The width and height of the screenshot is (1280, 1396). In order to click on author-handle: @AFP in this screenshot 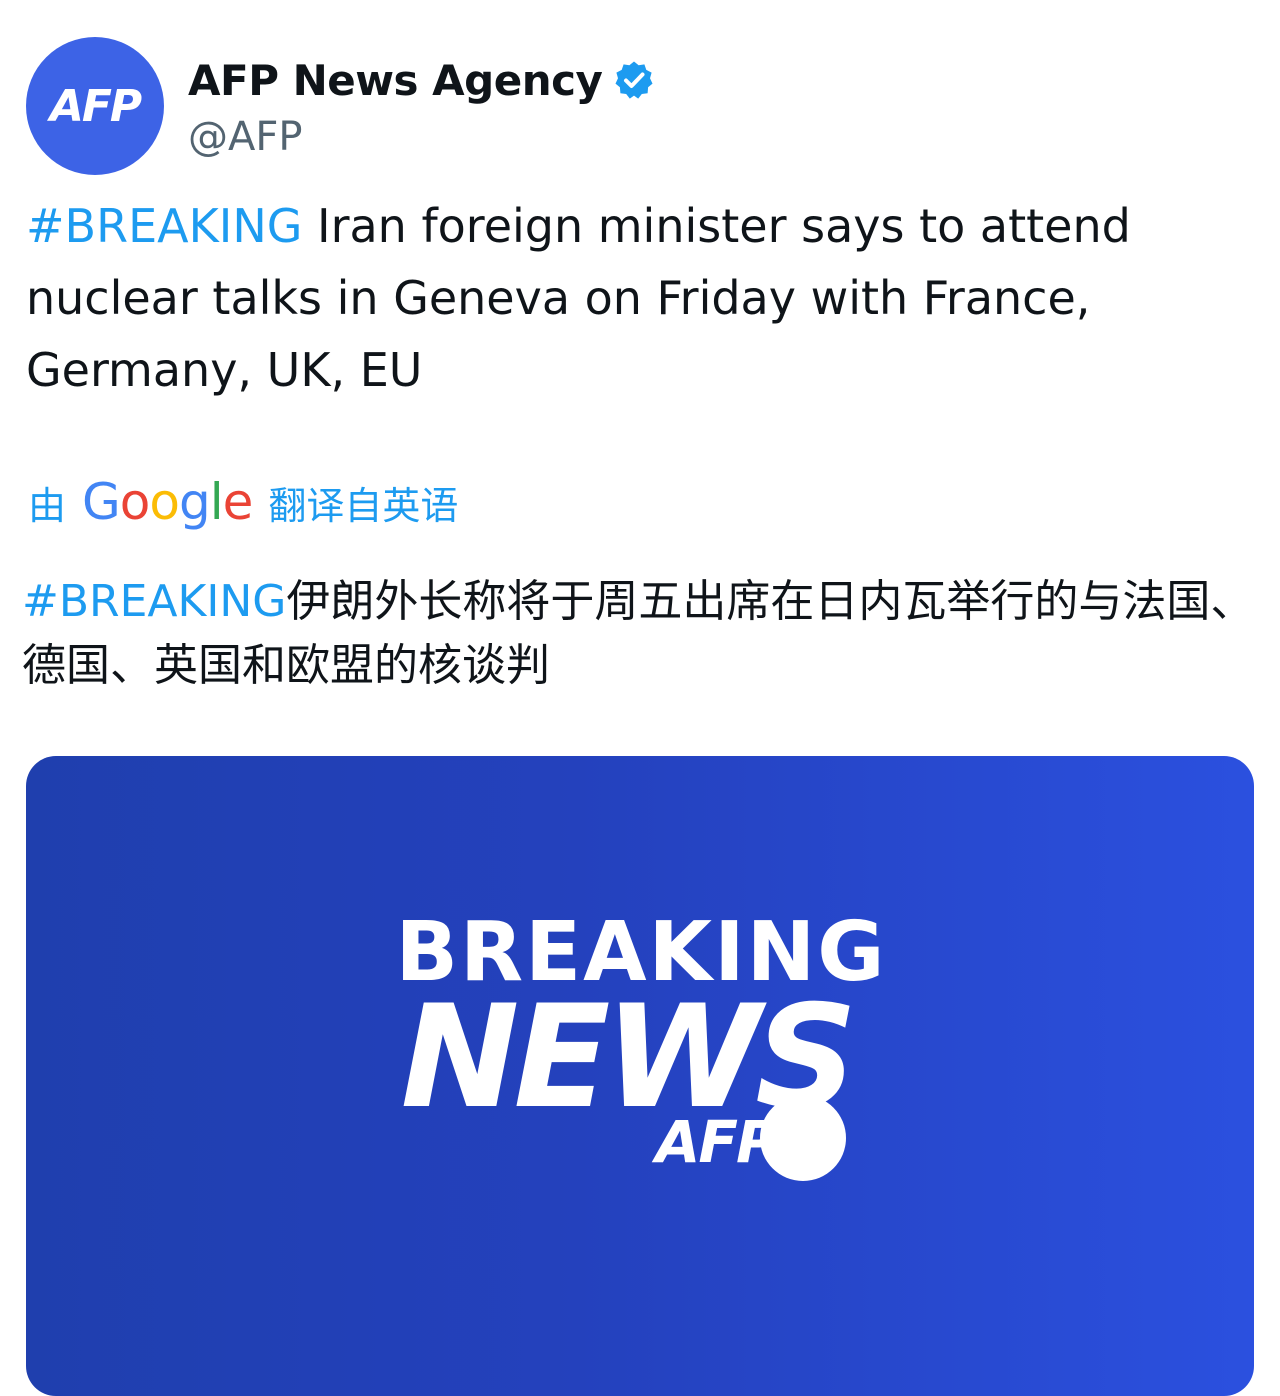, I will do `click(421, 137)`.